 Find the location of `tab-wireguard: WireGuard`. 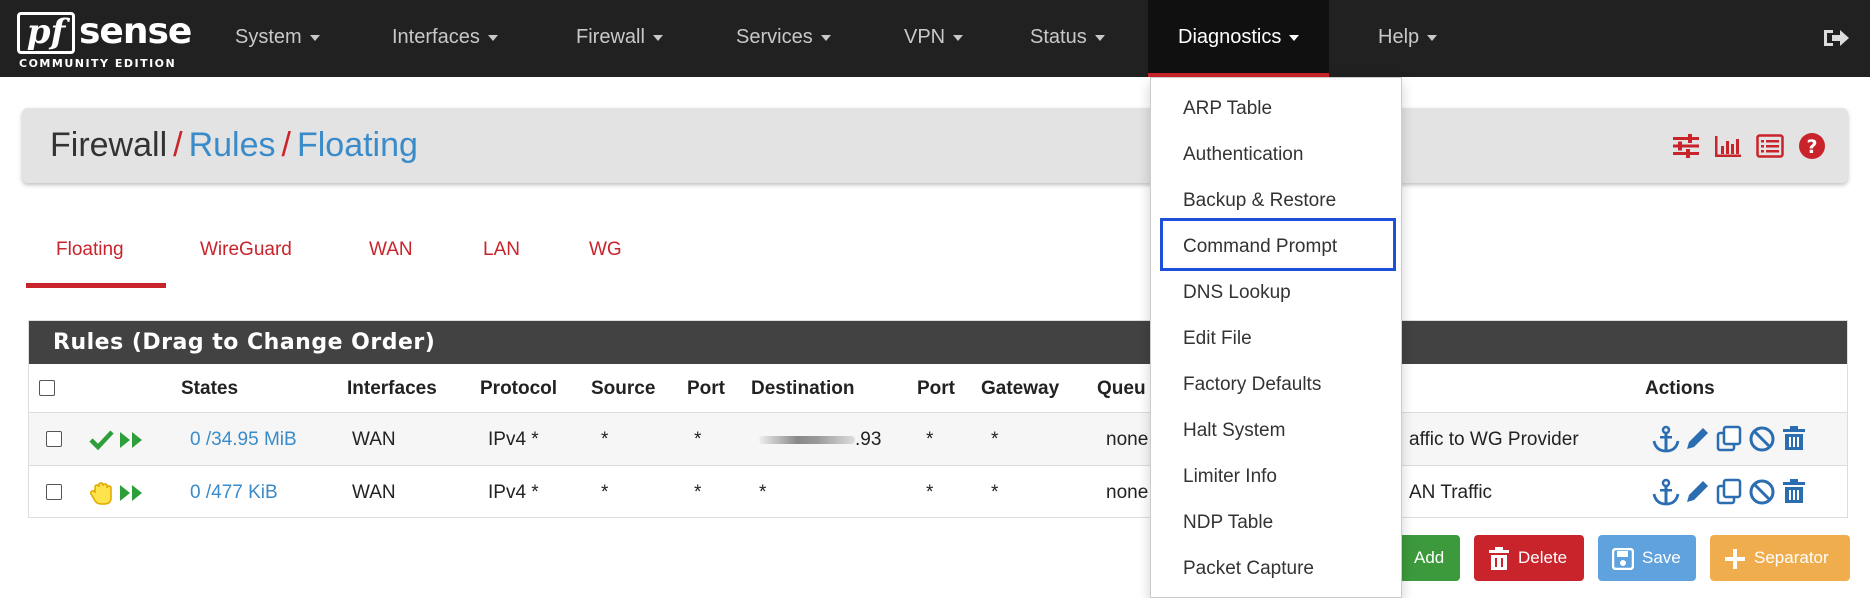

tab-wireguard: WireGuard is located at coordinates (246, 259).